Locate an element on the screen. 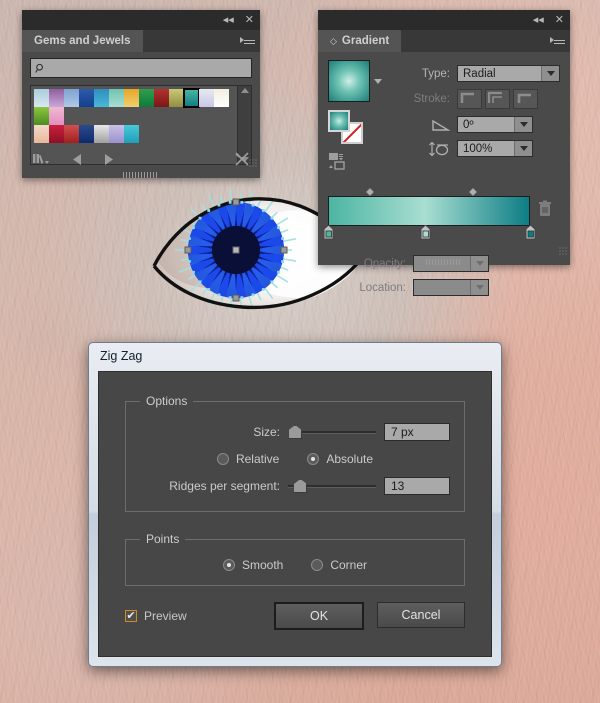  gradient-ramp is located at coordinates (429, 211).